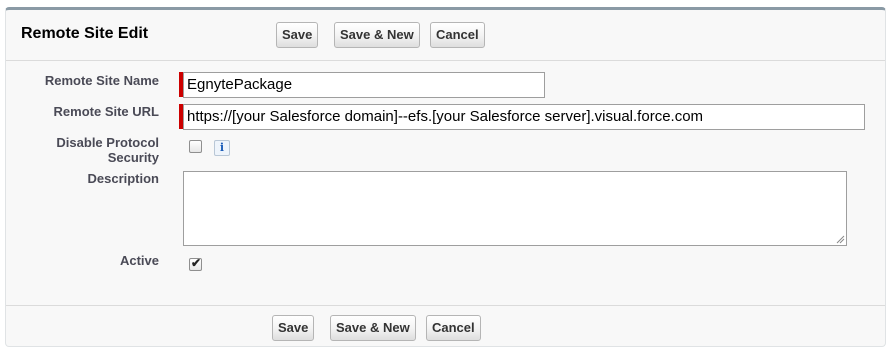 This screenshot has height=355, width=896. I want to click on save-button-top: Save, so click(297, 35).